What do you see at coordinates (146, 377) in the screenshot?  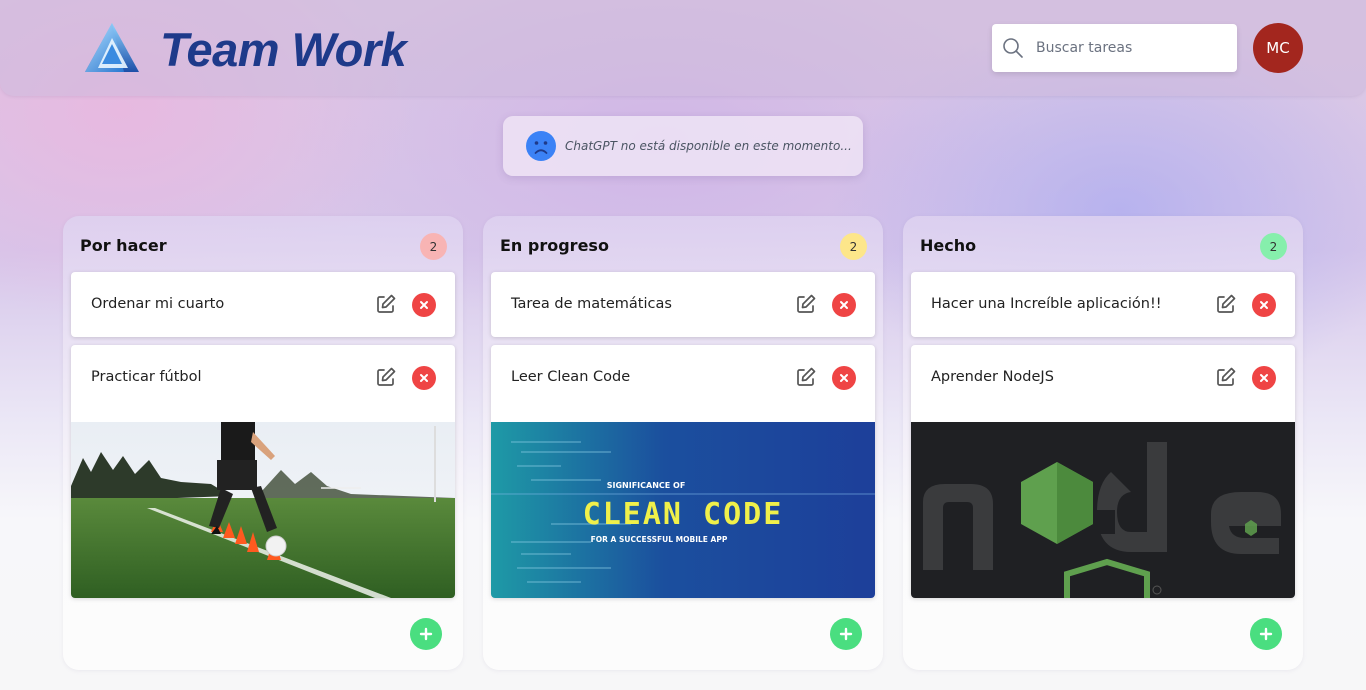 I see `task-title: Practicar fútbol` at bounding box center [146, 377].